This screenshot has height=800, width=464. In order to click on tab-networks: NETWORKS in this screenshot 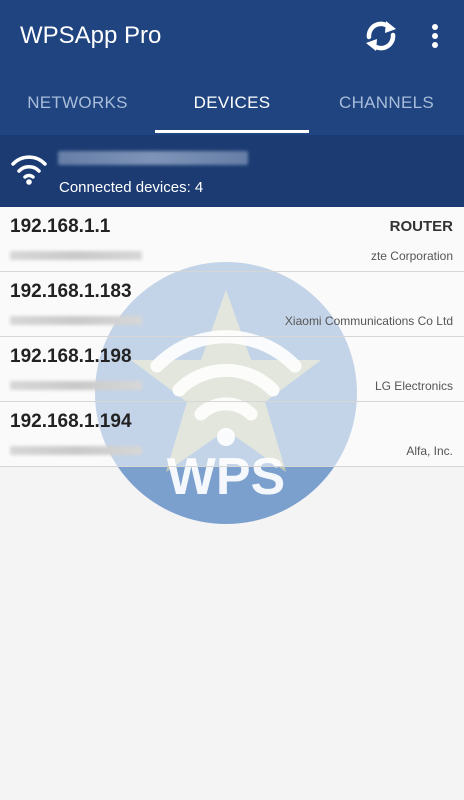, I will do `click(77, 106)`.